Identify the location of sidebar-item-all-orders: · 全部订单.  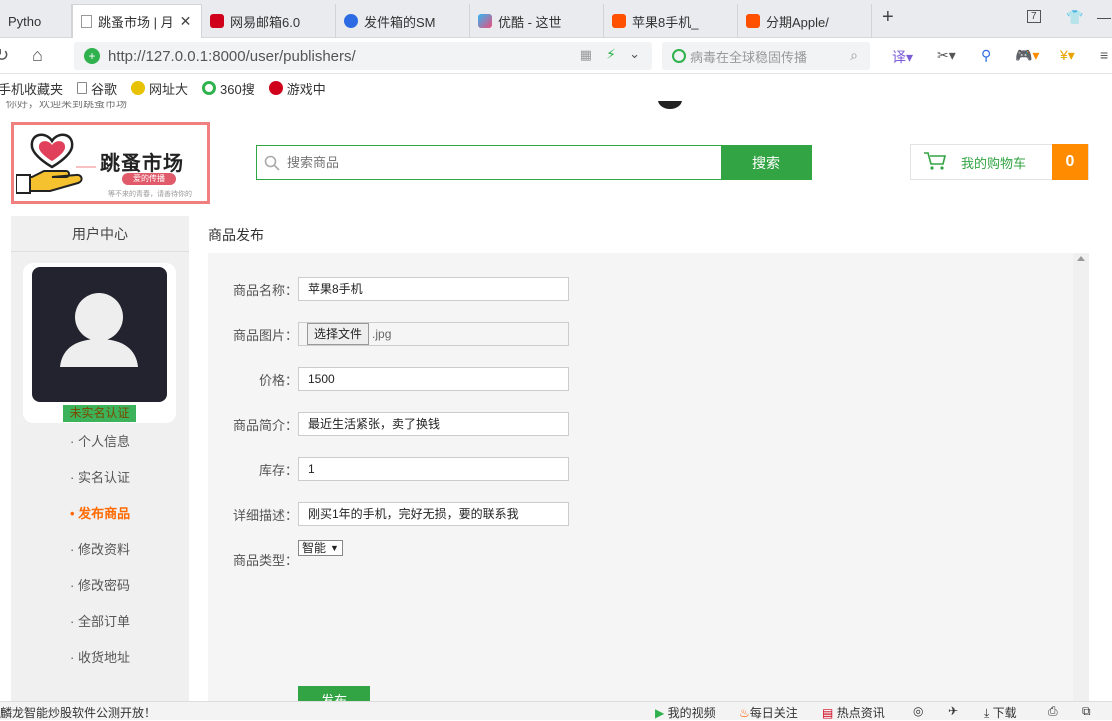
(100, 622).